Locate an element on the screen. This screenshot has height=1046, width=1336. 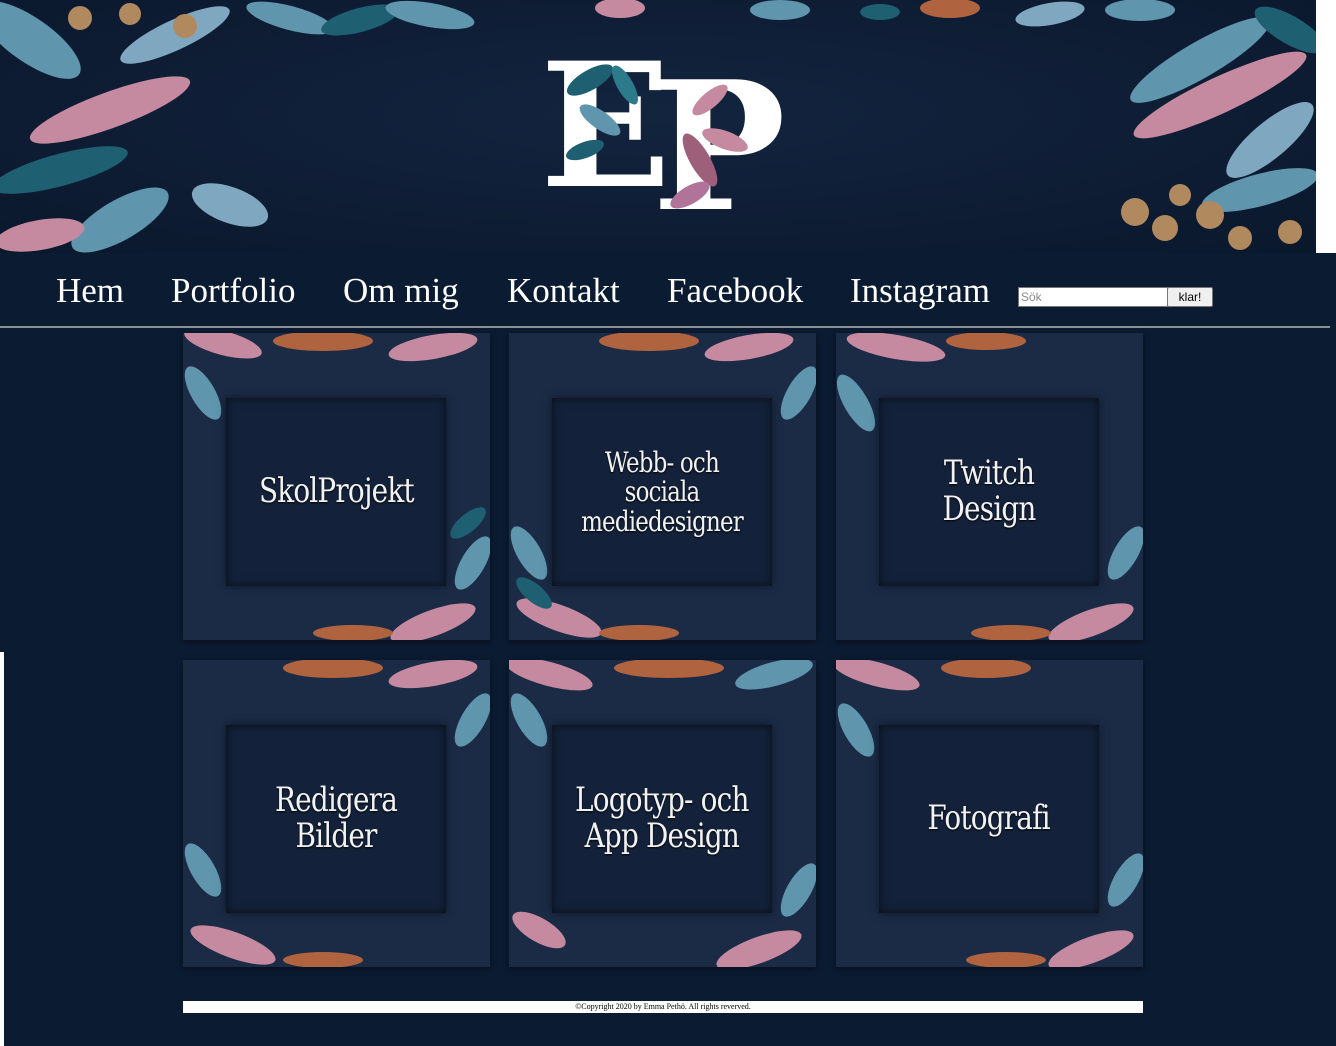
tile-label-box: SkolProjekt is located at coordinates (336, 492).